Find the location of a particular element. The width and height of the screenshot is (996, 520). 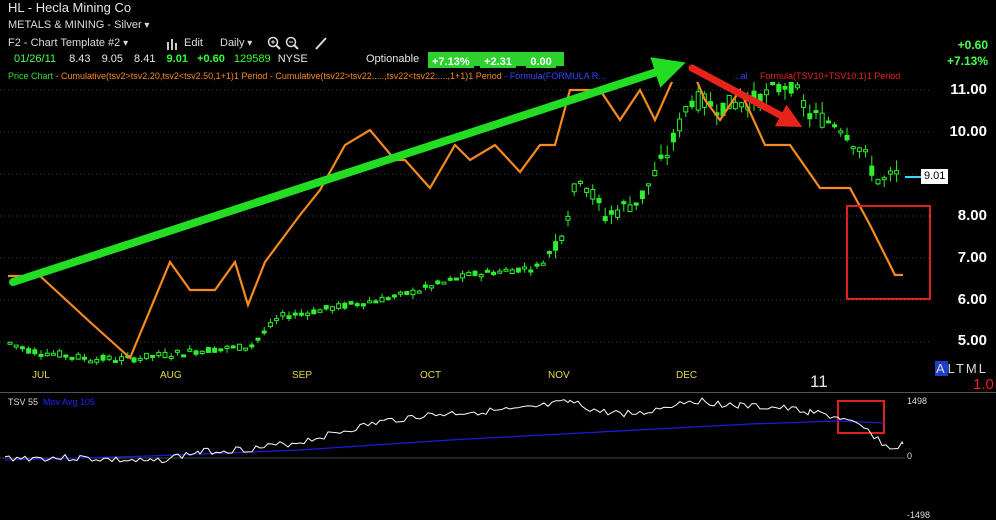

industry-dropdown: METALS & MINING - Silver is located at coordinates (78, 25).